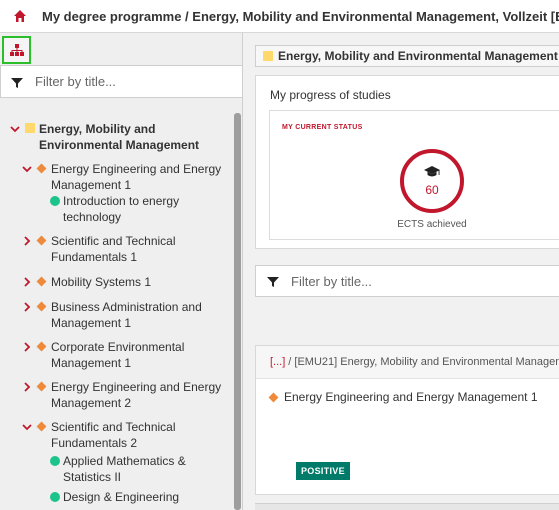 The height and width of the screenshot is (510, 559). Describe the element at coordinates (277, 362) in the screenshot. I see `breadcrumb-expand-link: [...]` at that location.